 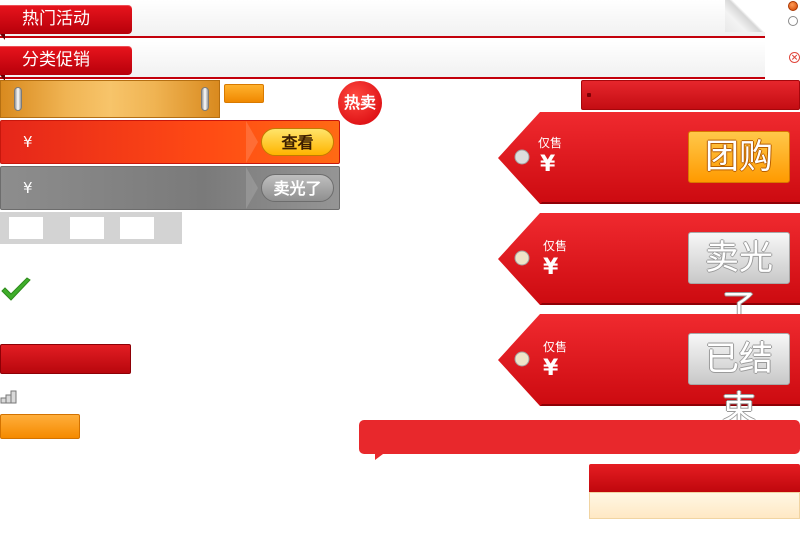 What do you see at coordinates (382, 61) in the screenshot?
I see `header-bar-category: 分类促销` at bounding box center [382, 61].